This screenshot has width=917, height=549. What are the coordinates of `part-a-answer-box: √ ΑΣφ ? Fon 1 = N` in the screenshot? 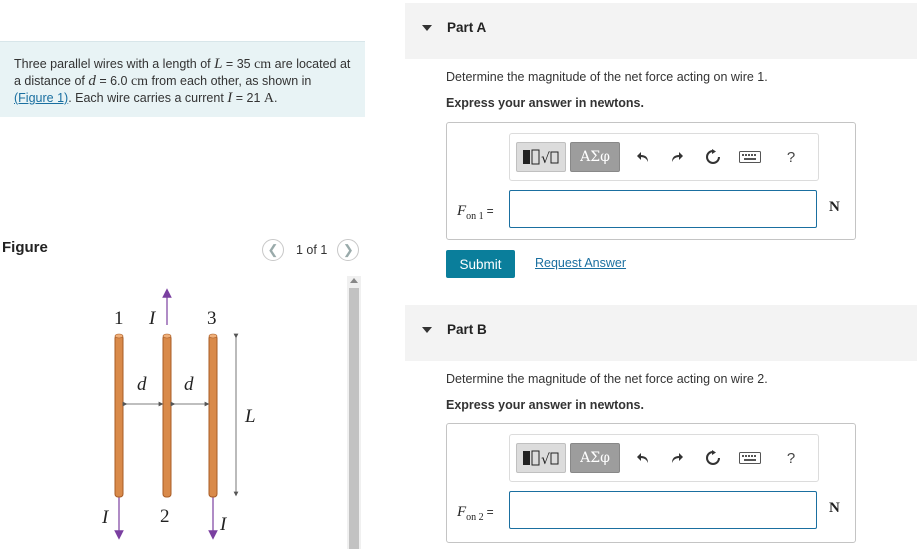 It's located at (651, 181).